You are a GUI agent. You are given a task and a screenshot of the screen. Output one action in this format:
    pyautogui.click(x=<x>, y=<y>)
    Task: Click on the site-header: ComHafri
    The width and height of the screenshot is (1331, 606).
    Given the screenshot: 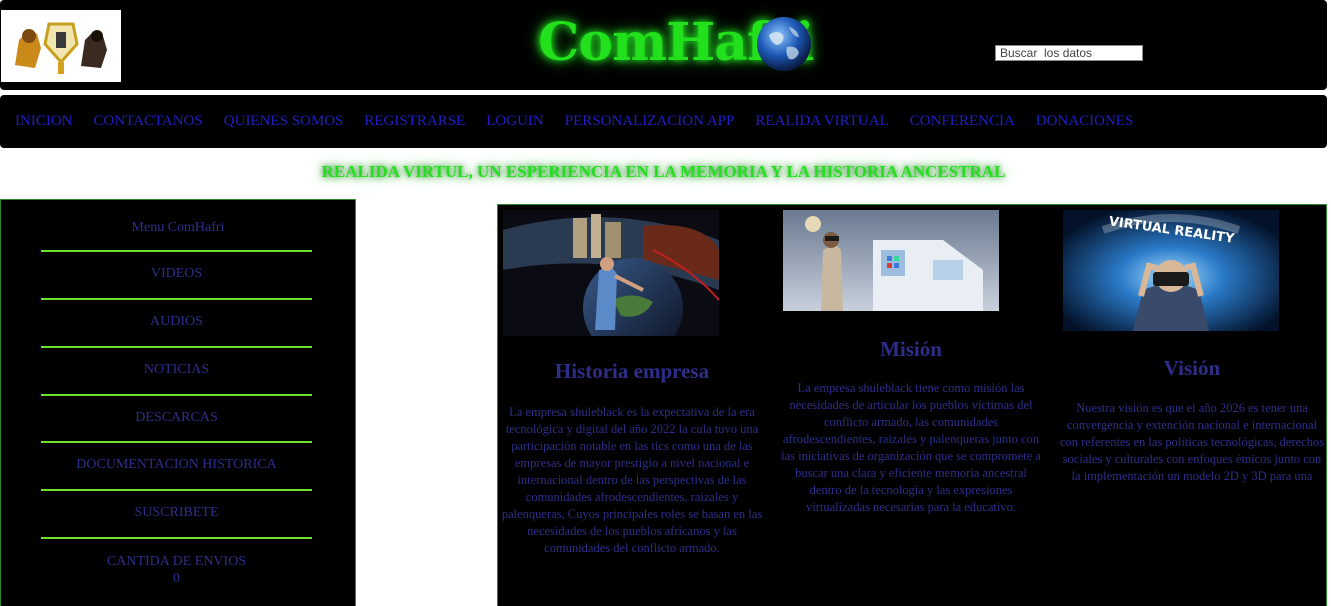 What is the action you would take?
    pyautogui.click(x=663, y=45)
    